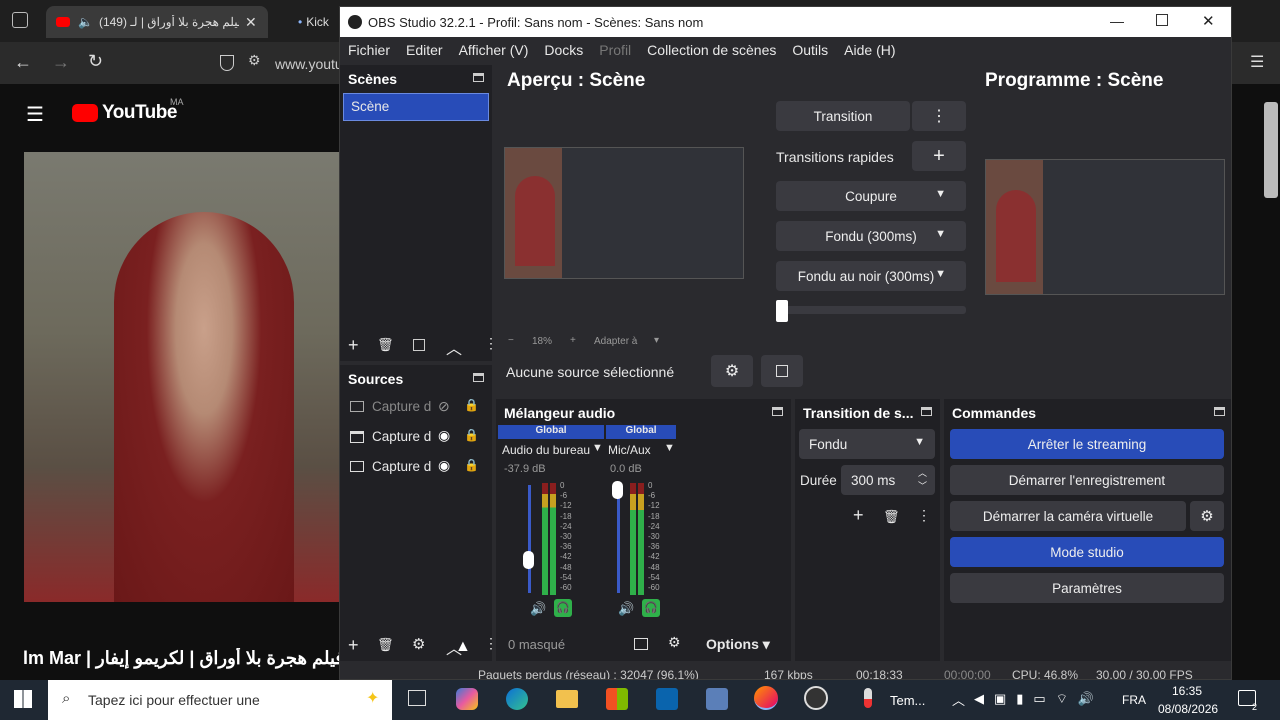 The width and height of the screenshot is (1280, 720). Describe the element at coordinates (444, 406) in the screenshot. I see `eye-hidden-icon: ⊘` at that location.